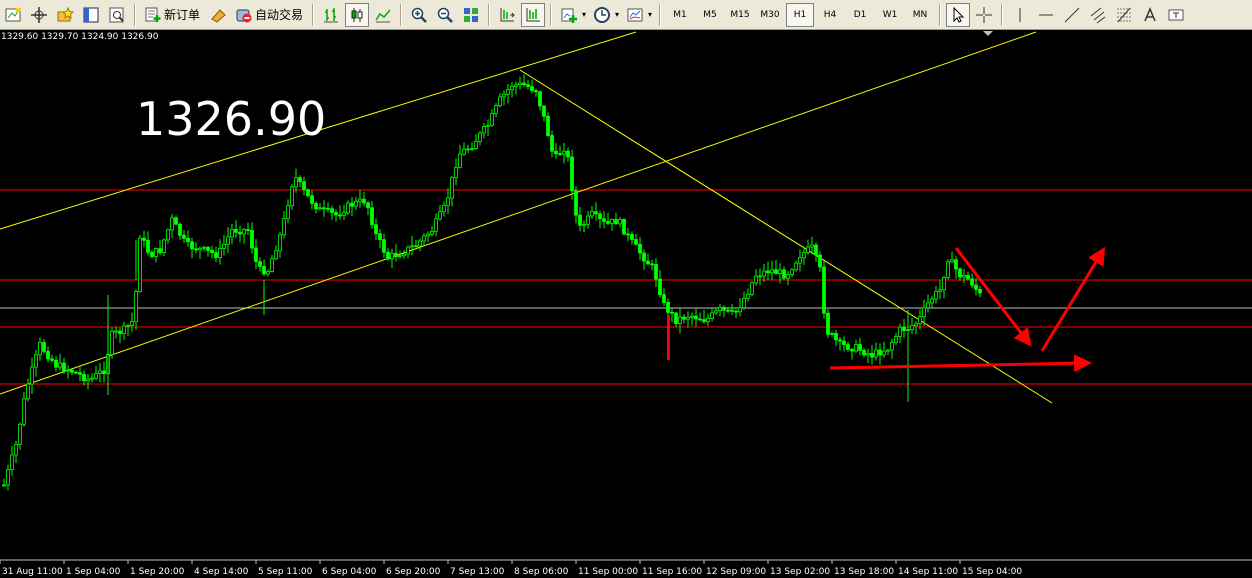 This screenshot has width=1252, height=578. Describe the element at coordinates (984, 15) in the screenshot. I see `crosshair-icon` at that location.